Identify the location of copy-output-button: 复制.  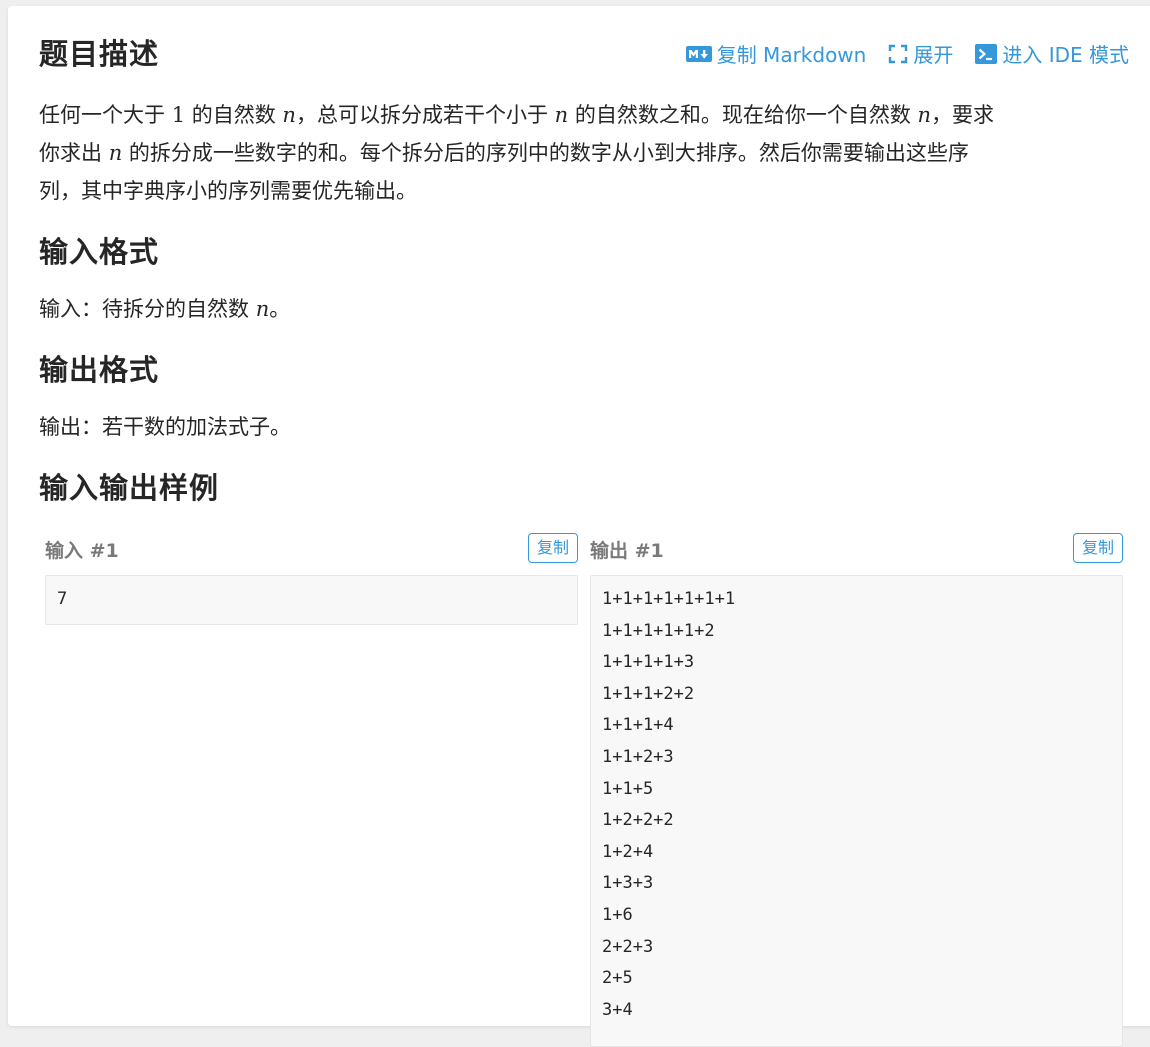
(1097, 548).